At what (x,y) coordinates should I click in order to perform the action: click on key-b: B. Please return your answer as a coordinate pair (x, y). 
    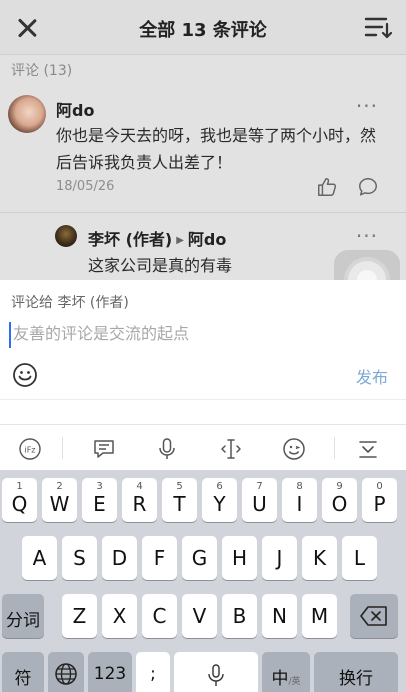
    Looking at the image, I should click on (239, 616).